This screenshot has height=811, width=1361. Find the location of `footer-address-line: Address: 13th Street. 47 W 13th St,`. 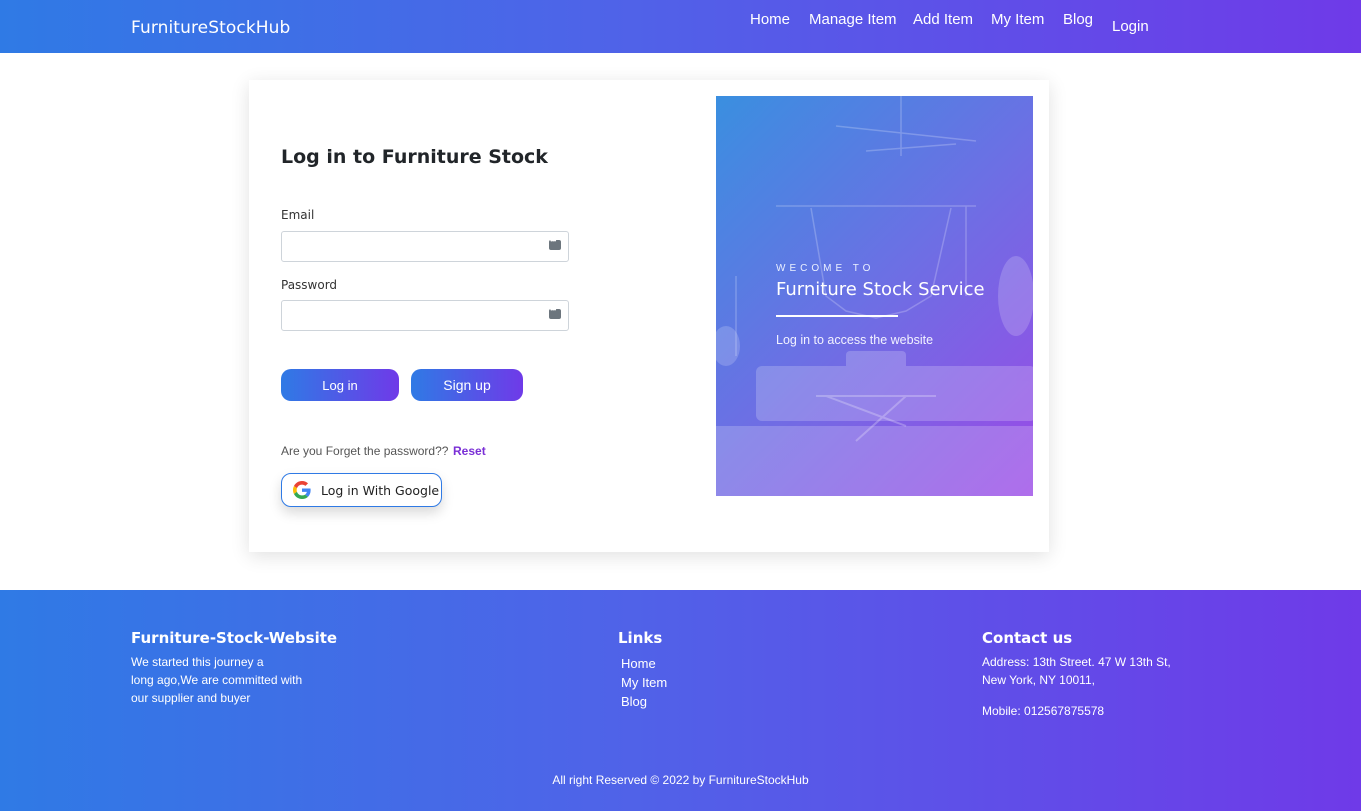

footer-address-line: Address: 13th Street. 47 W 13th St, is located at coordinates (1076, 662).